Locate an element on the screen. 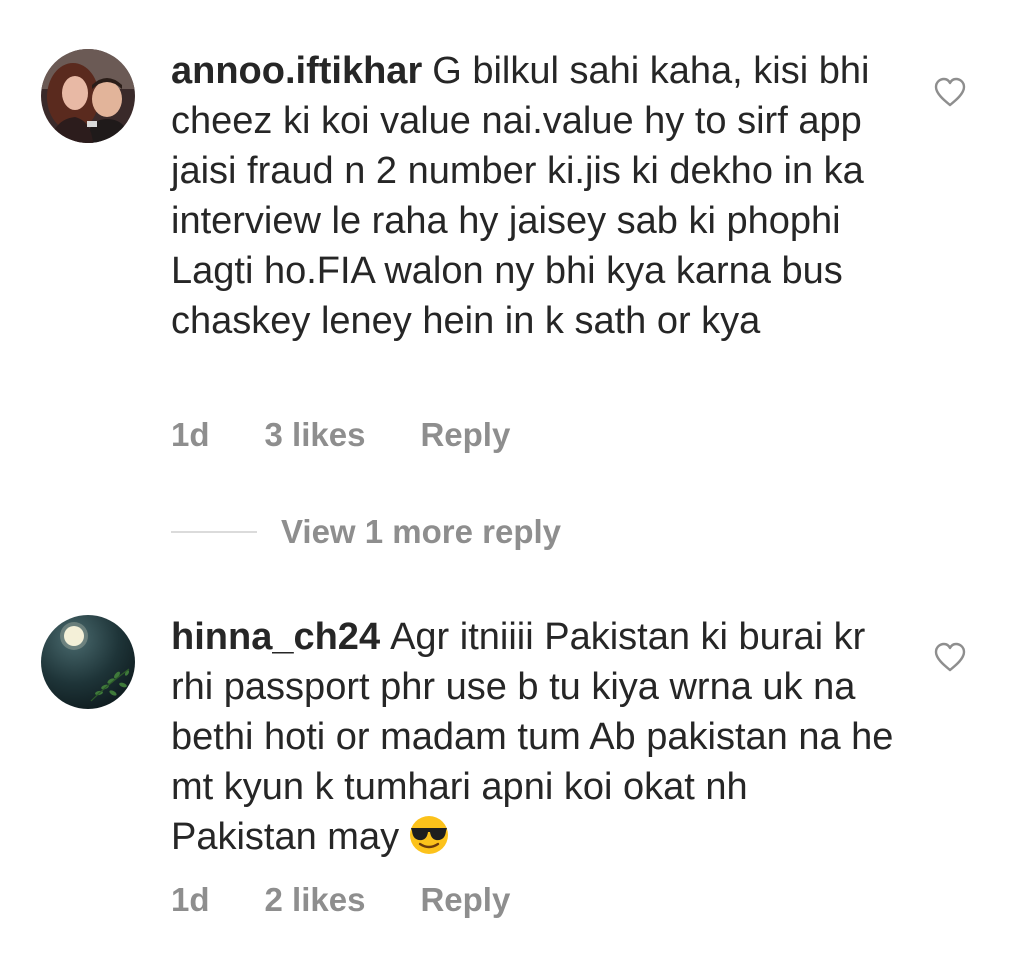  comment-meta: 1d 2 likes Reply is located at coordinates (340, 900).